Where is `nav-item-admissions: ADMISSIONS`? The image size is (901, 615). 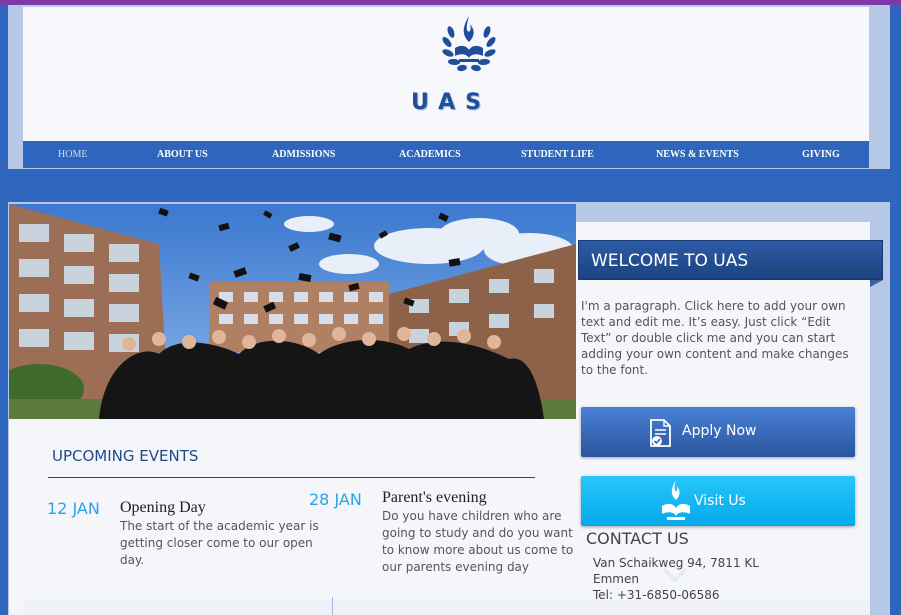 nav-item-admissions: ADMISSIONS is located at coordinates (303, 154).